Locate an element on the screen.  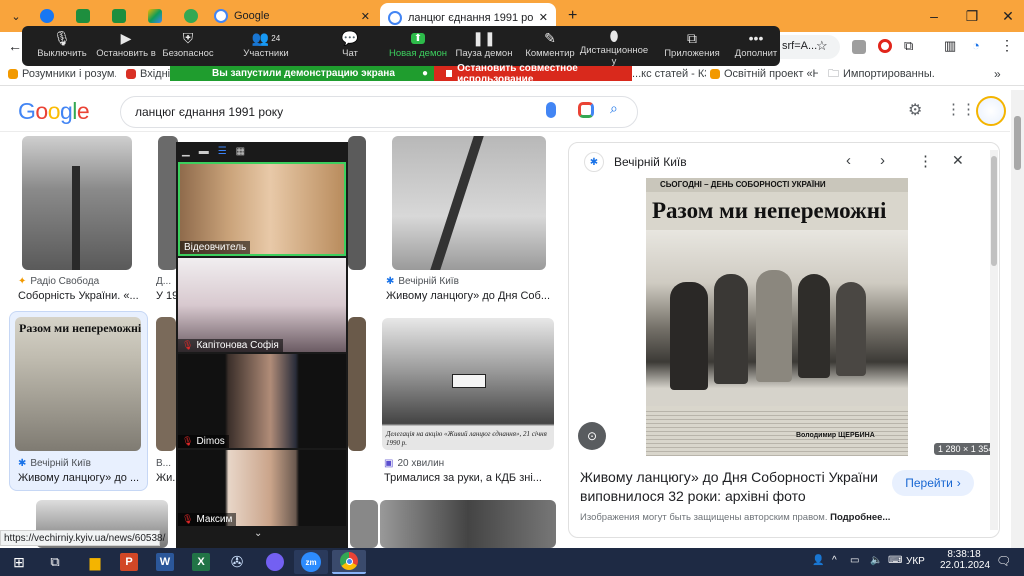
menu-dots-icon: ⋮ is located at coordinates (1007, 45).